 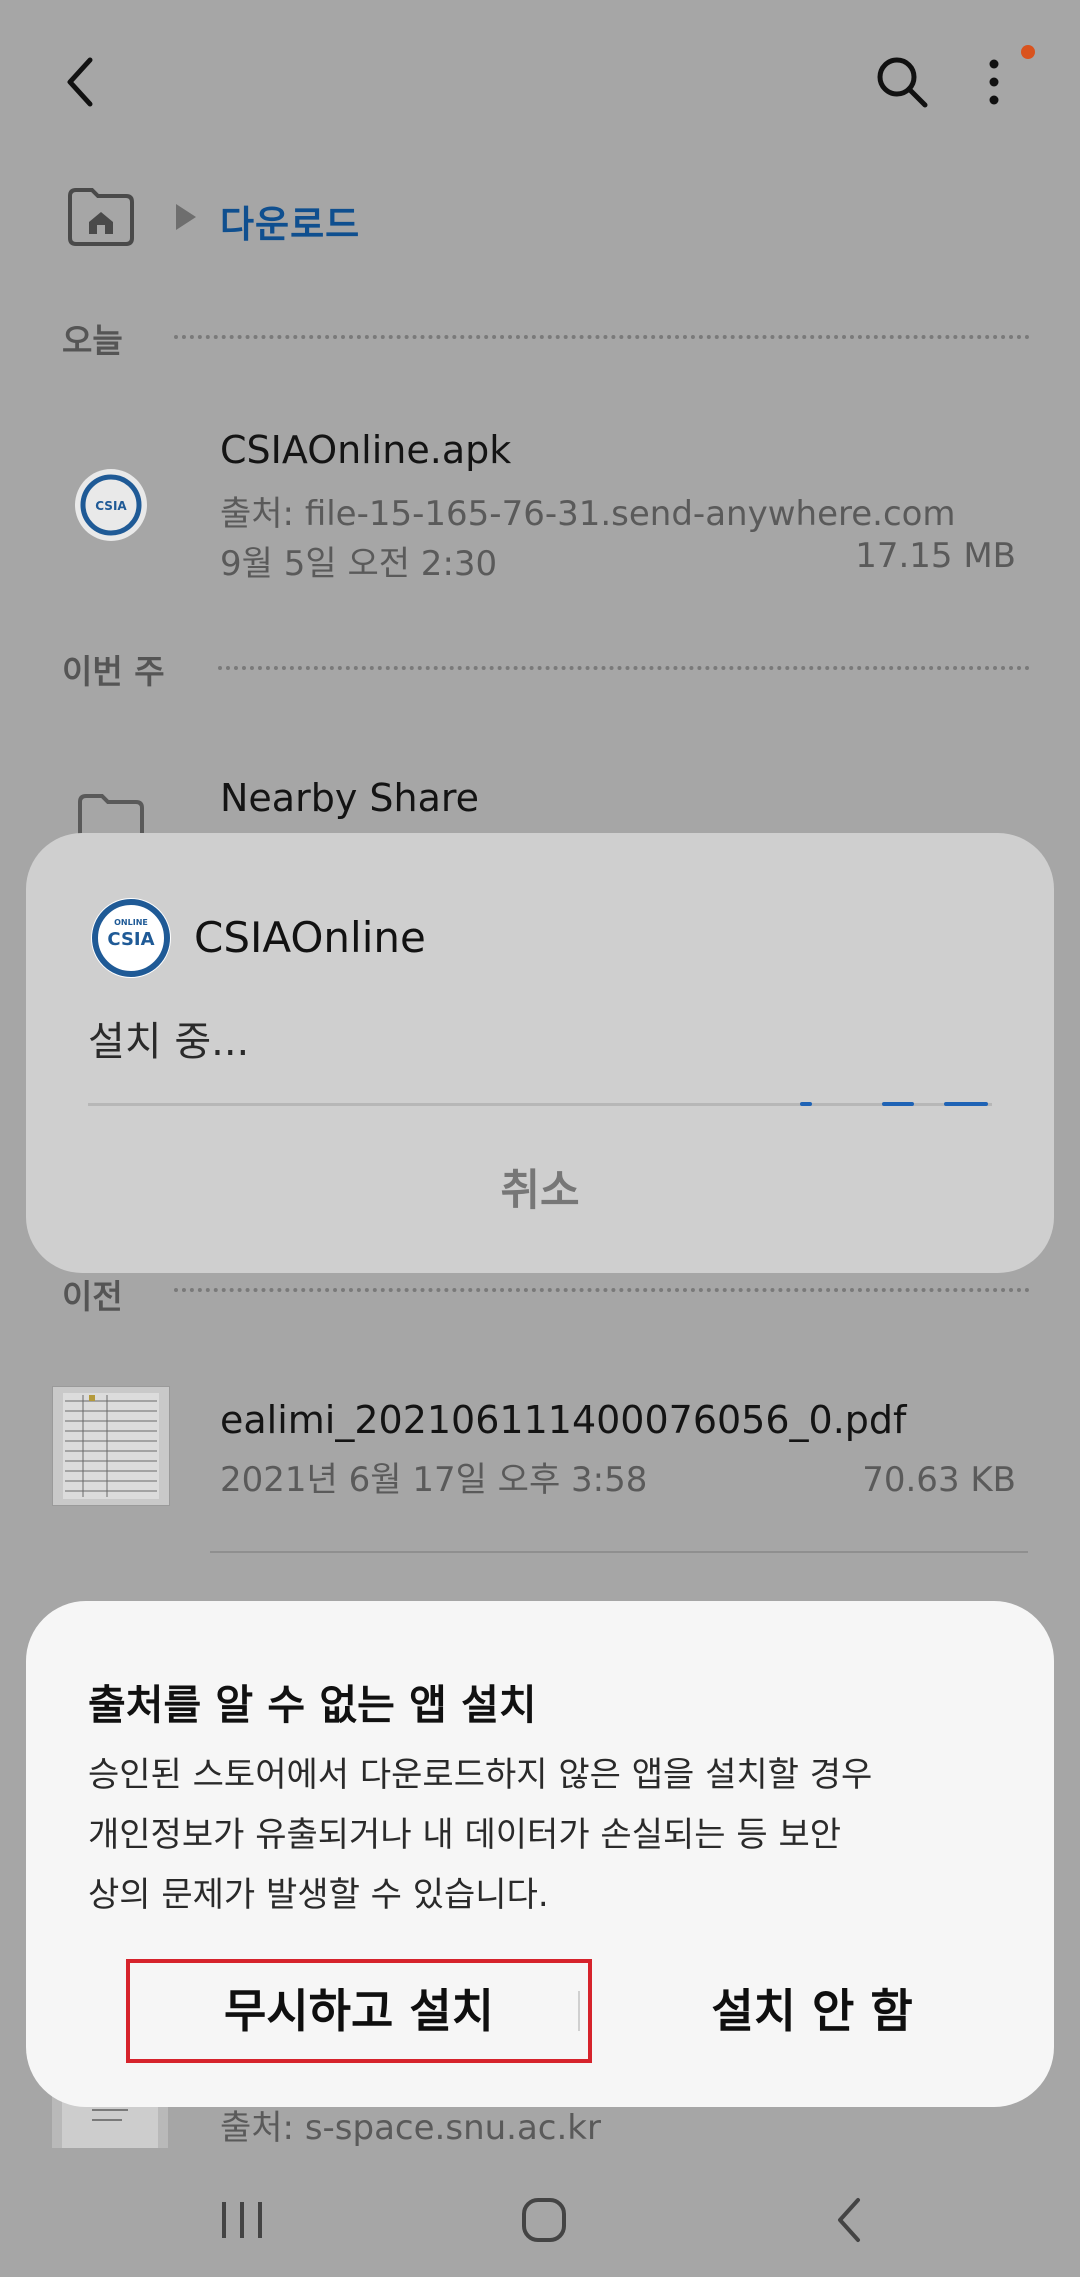 I want to click on search-icon, so click(x=902, y=82).